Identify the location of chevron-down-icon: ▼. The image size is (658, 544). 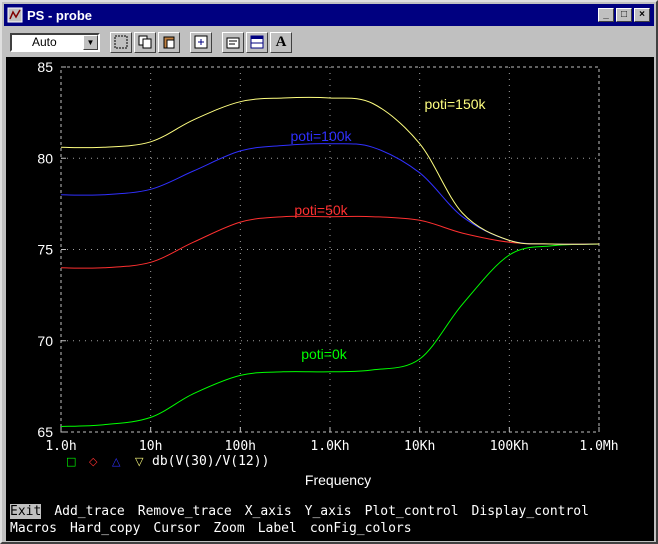
(90, 42).